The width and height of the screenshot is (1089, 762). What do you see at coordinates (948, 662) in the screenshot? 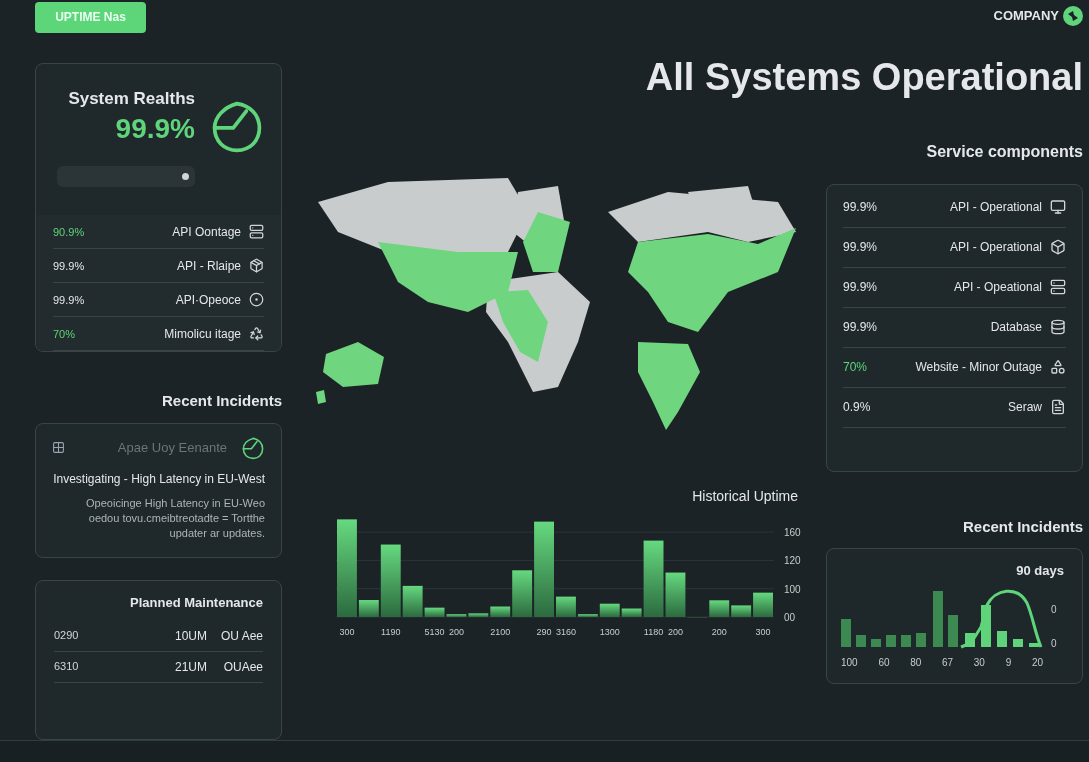
I see `axis-tick-label: 67` at bounding box center [948, 662].